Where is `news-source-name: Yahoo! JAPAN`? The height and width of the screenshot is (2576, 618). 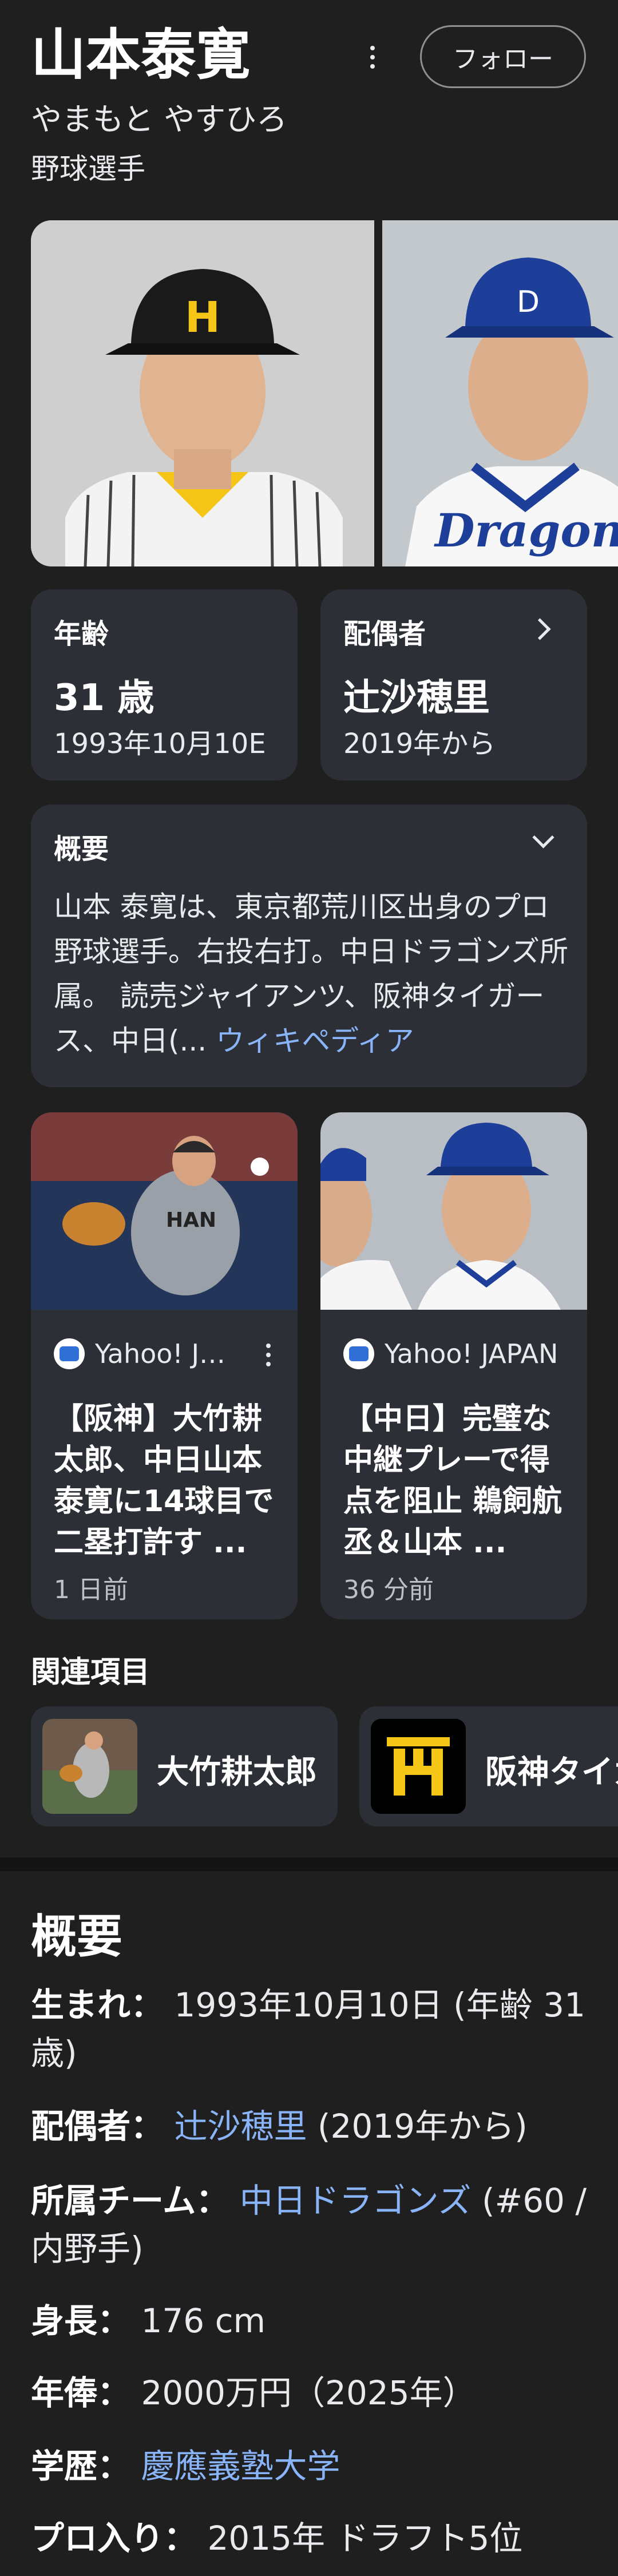
news-source-name: Yahoo! JAPAN is located at coordinates (471, 1354).